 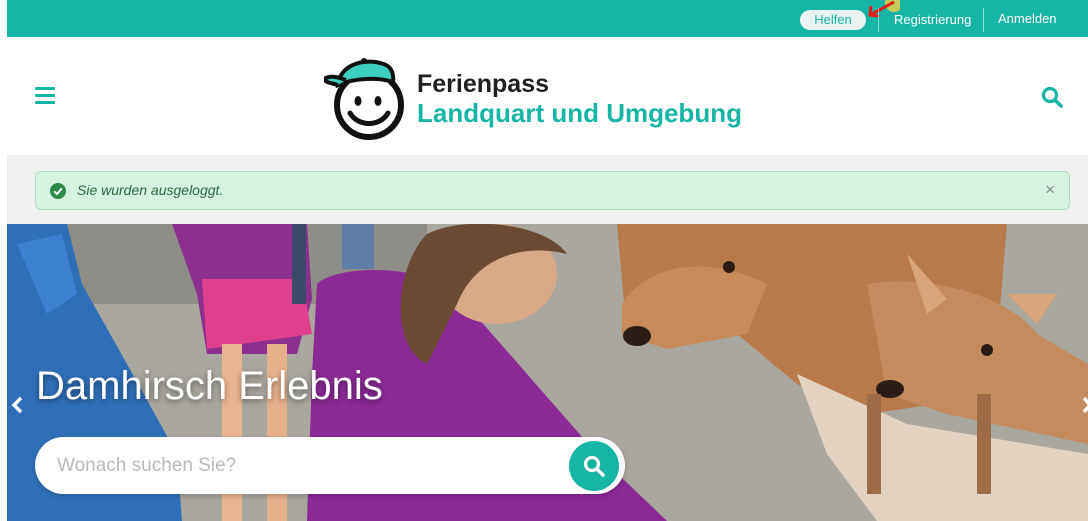 I want to click on top-utility-bar: Helfen Registrierung Anmelden, so click(x=547, y=18).